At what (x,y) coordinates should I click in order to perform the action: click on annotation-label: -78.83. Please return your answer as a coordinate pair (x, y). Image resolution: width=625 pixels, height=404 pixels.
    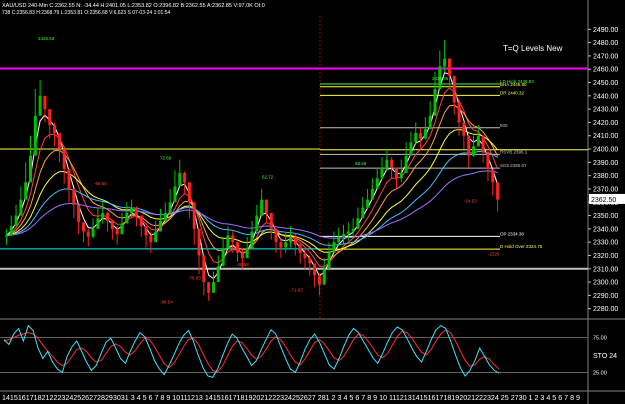
    Looking at the image, I should click on (194, 277).